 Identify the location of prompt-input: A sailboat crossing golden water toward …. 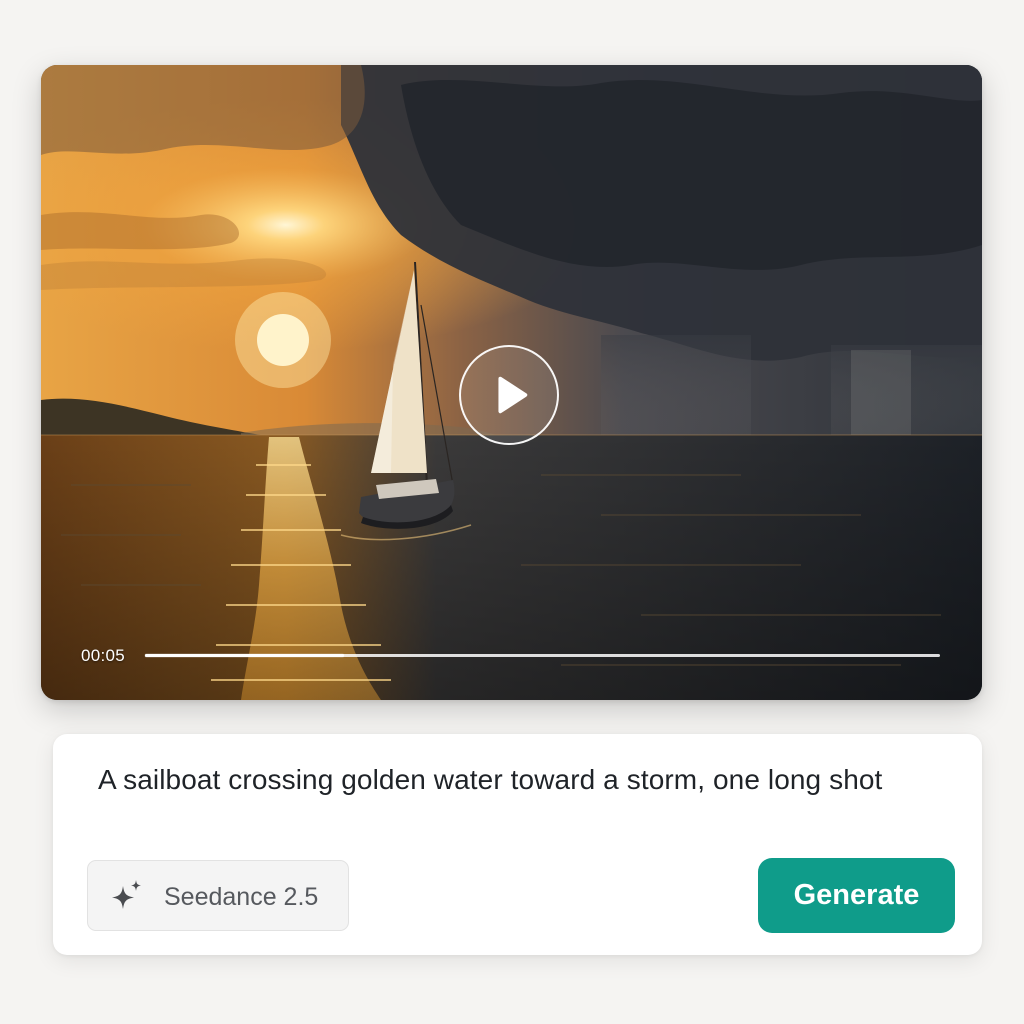
(498, 780).